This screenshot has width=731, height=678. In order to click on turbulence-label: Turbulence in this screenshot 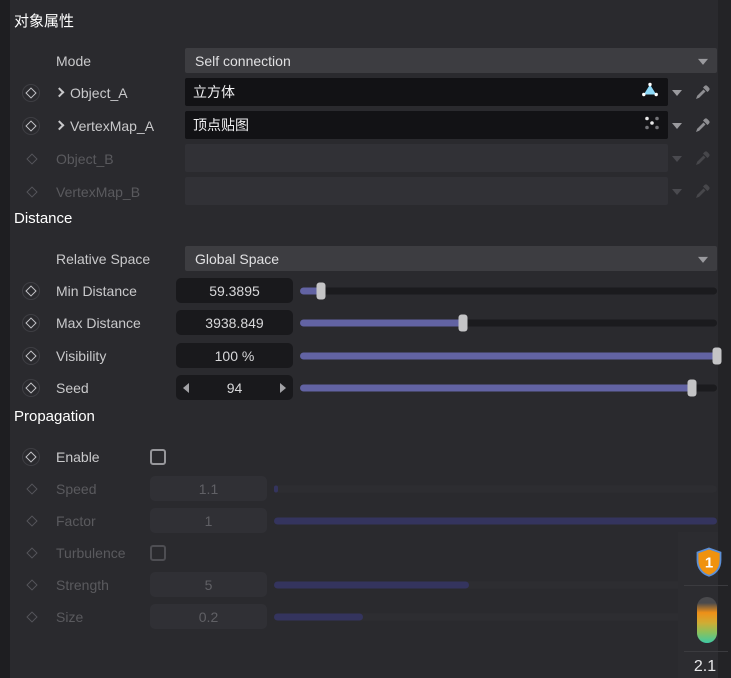, I will do `click(91, 552)`.